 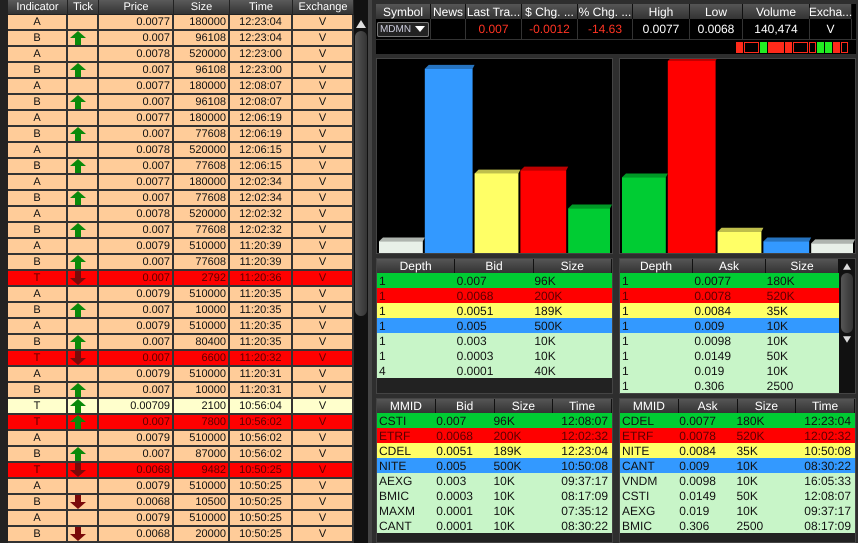 I want to click on table-row: 1 0.0078 520K, so click(x=729, y=295).